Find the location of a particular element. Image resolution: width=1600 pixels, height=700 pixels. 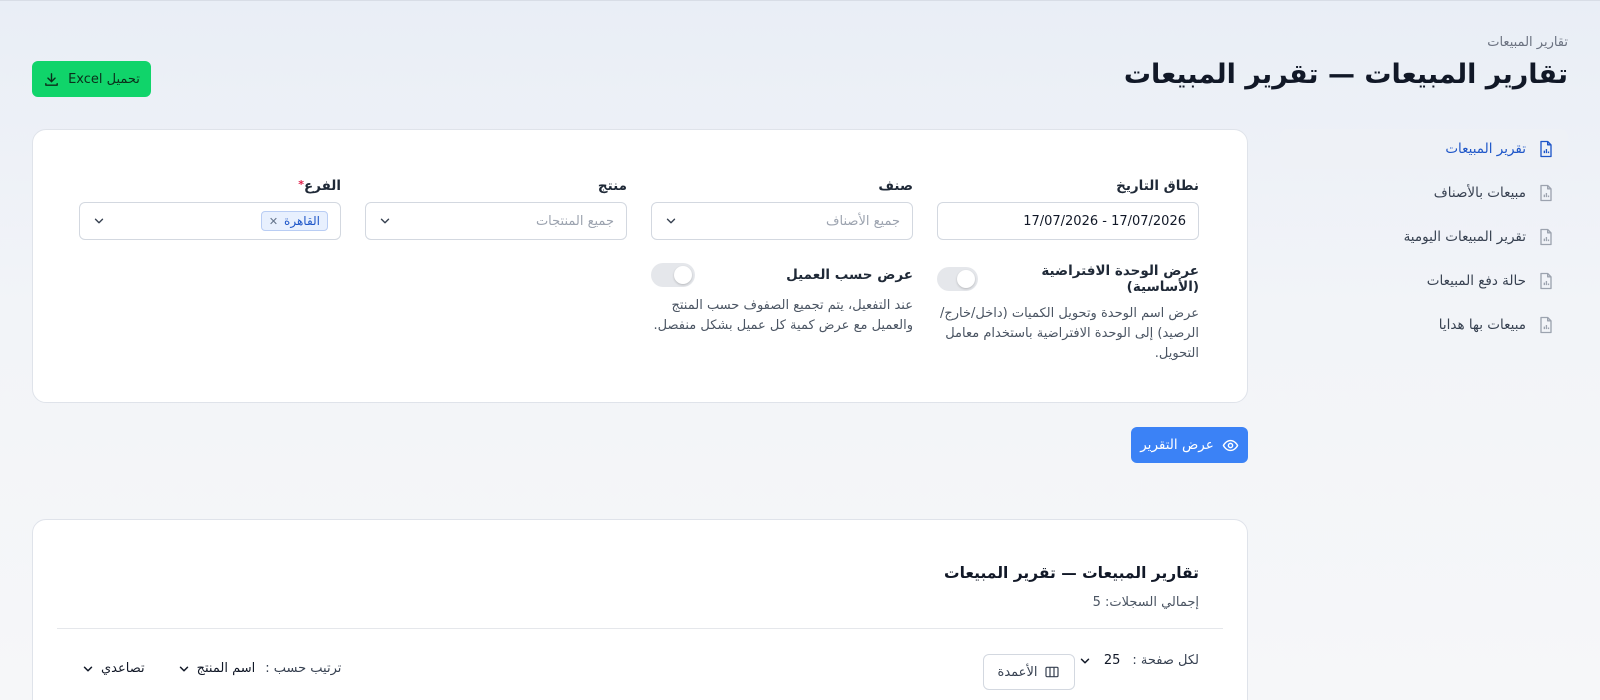

sidebar-item-label: تقرير المبيعات is located at coordinates (1485, 149).